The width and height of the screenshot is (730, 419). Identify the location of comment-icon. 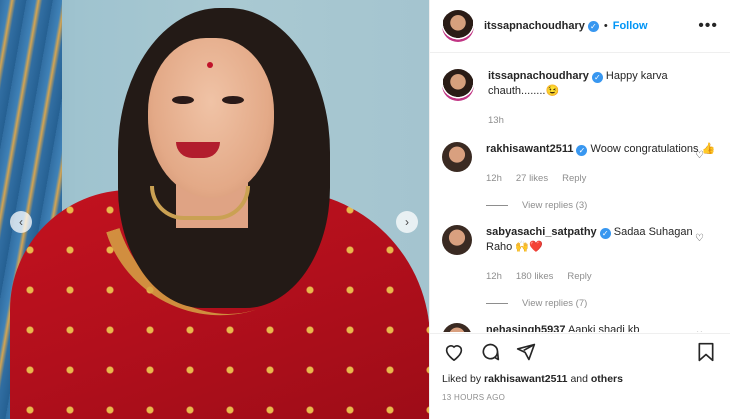
(490, 352).